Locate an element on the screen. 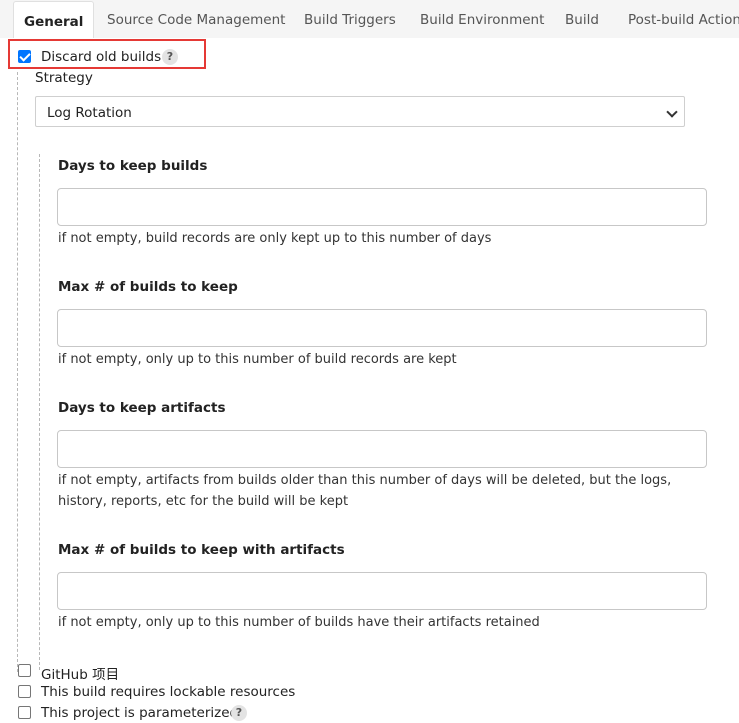 The height and width of the screenshot is (723, 739). discard-section-indent-line is located at coordinates (17, 372).